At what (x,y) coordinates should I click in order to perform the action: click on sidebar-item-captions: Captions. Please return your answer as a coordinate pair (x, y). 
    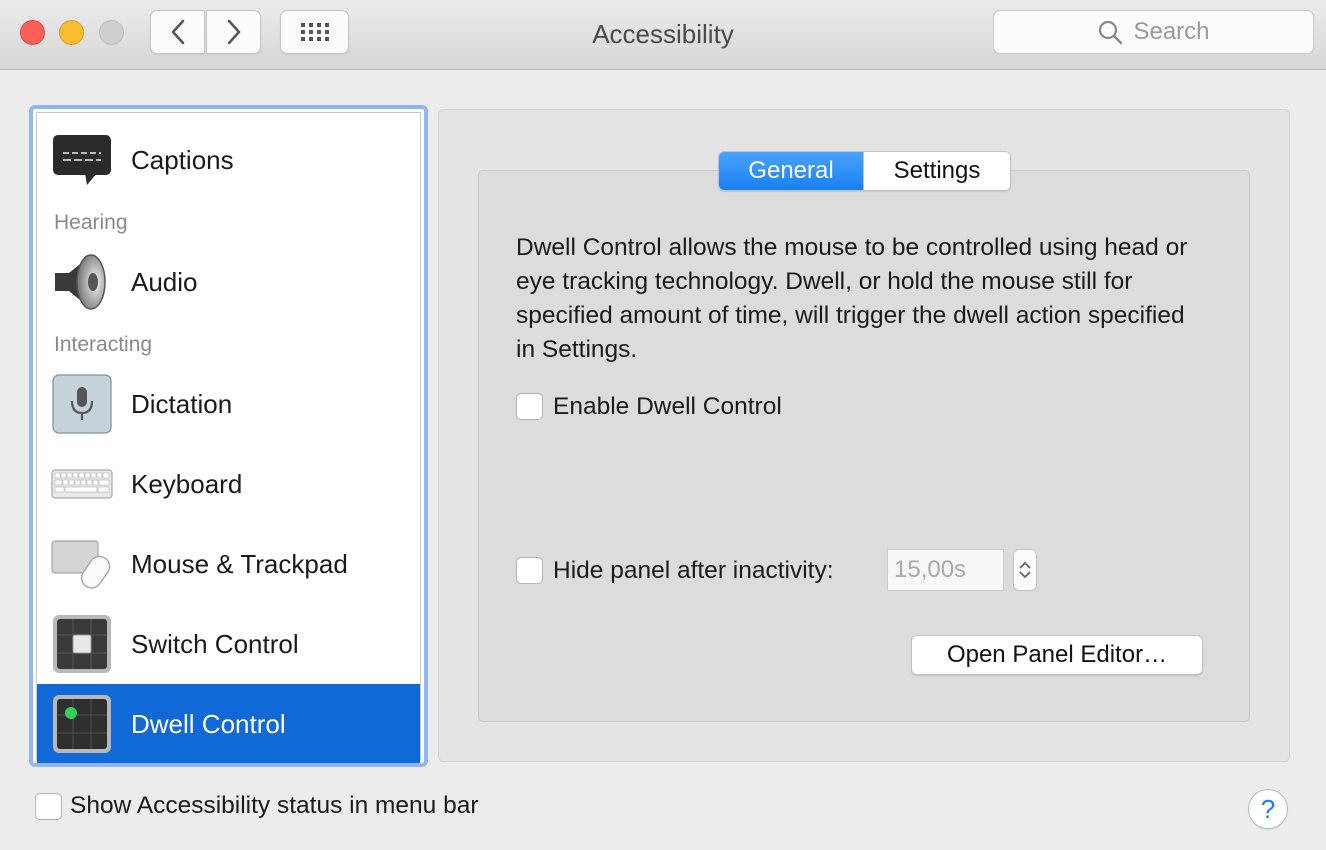
    Looking at the image, I should click on (228, 160).